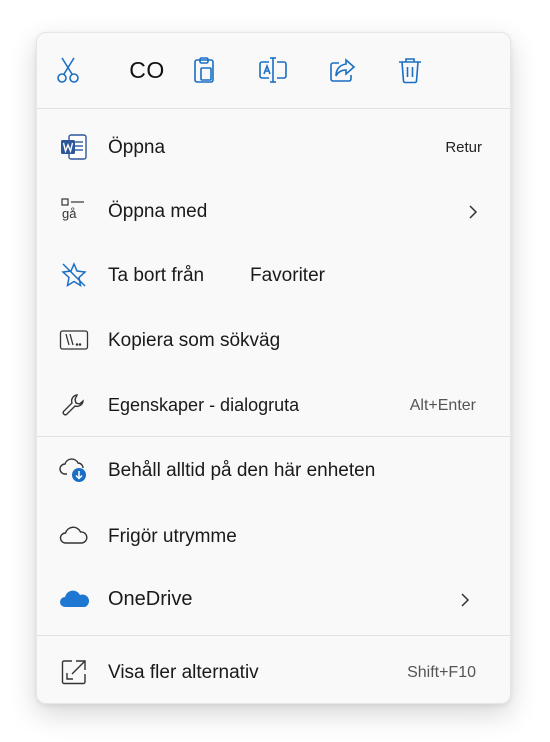 The height and width of the screenshot is (742, 550). I want to click on open-with-icon: gå, so click(74, 211).